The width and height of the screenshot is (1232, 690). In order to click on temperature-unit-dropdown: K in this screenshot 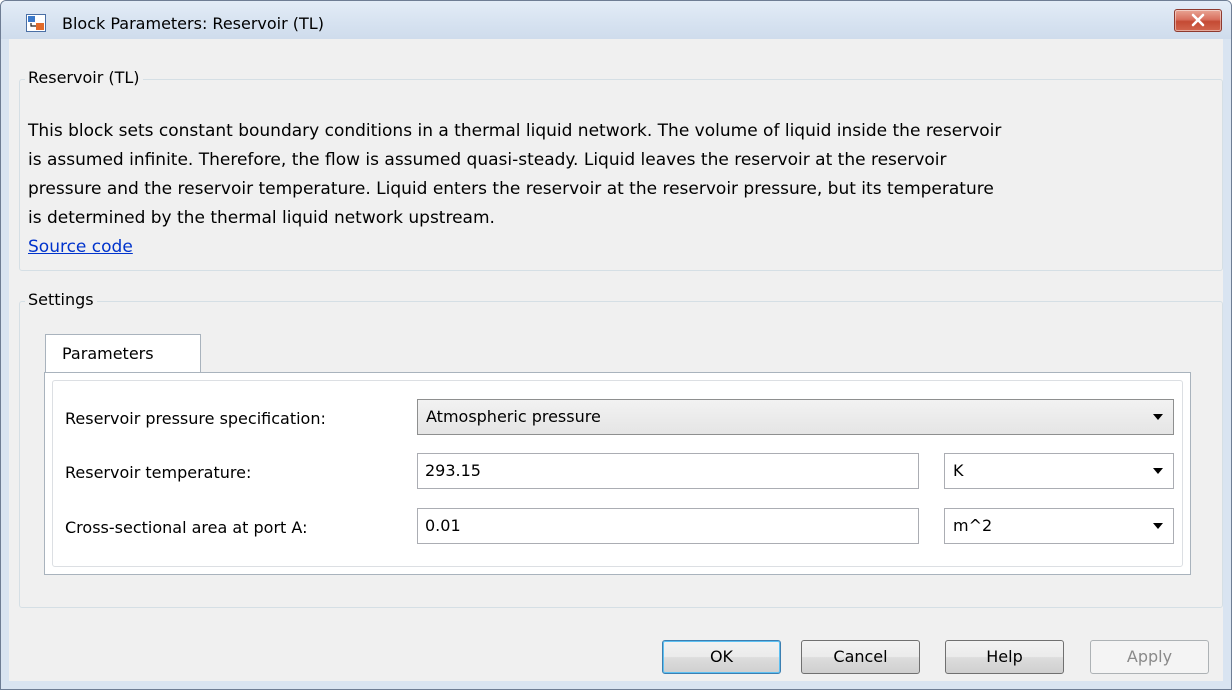, I will do `click(1059, 471)`.